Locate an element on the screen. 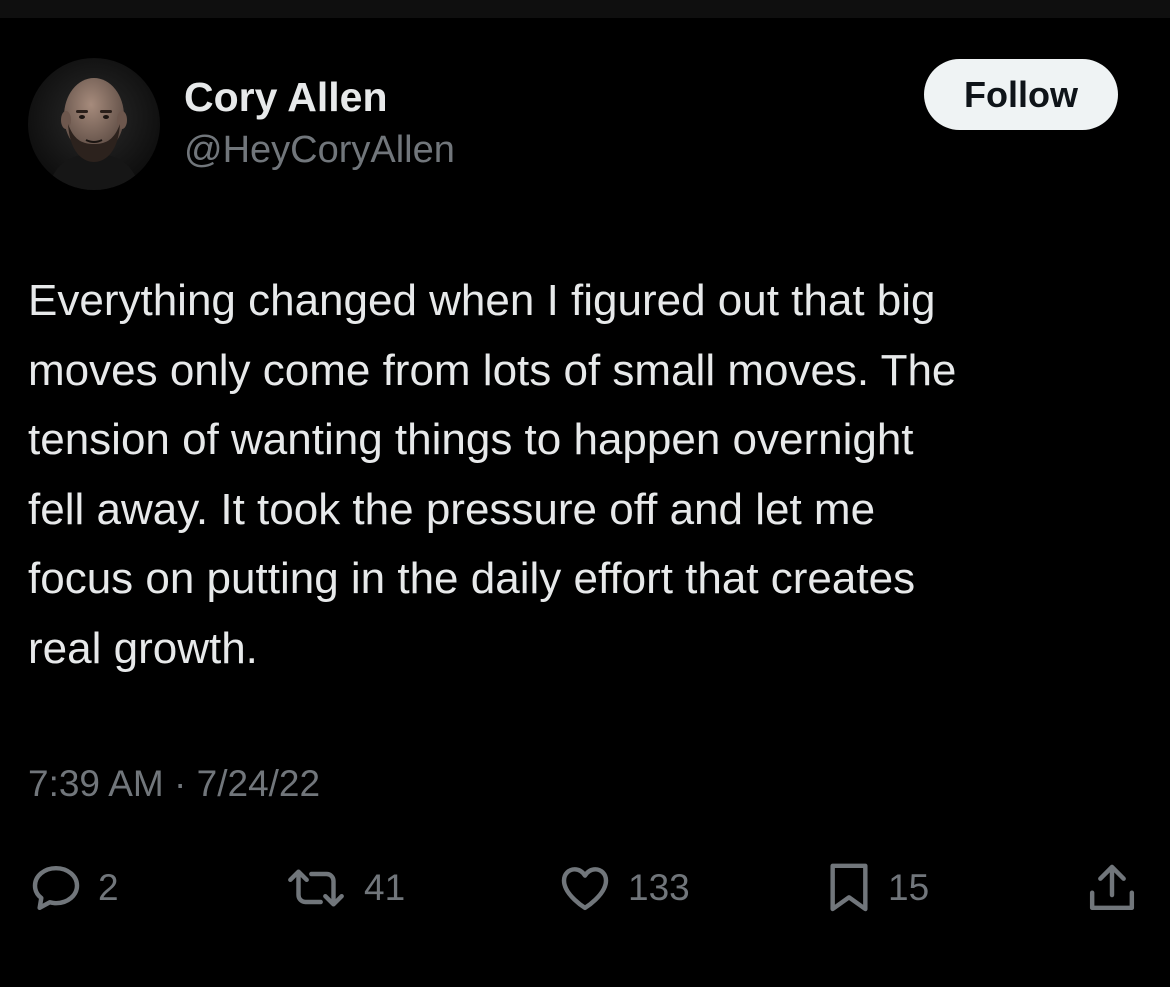 The width and height of the screenshot is (1170, 987). speech-bubble-icon is located at coordinates (56, 888).